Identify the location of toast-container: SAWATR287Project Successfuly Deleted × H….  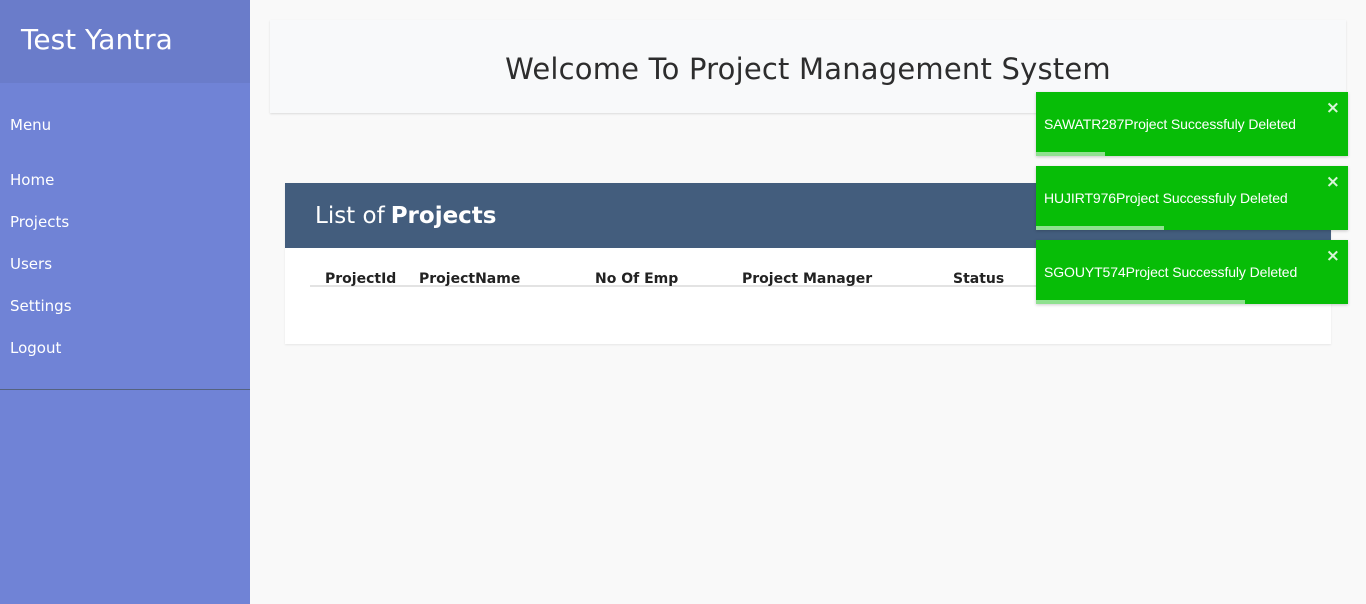
(1192, 203).